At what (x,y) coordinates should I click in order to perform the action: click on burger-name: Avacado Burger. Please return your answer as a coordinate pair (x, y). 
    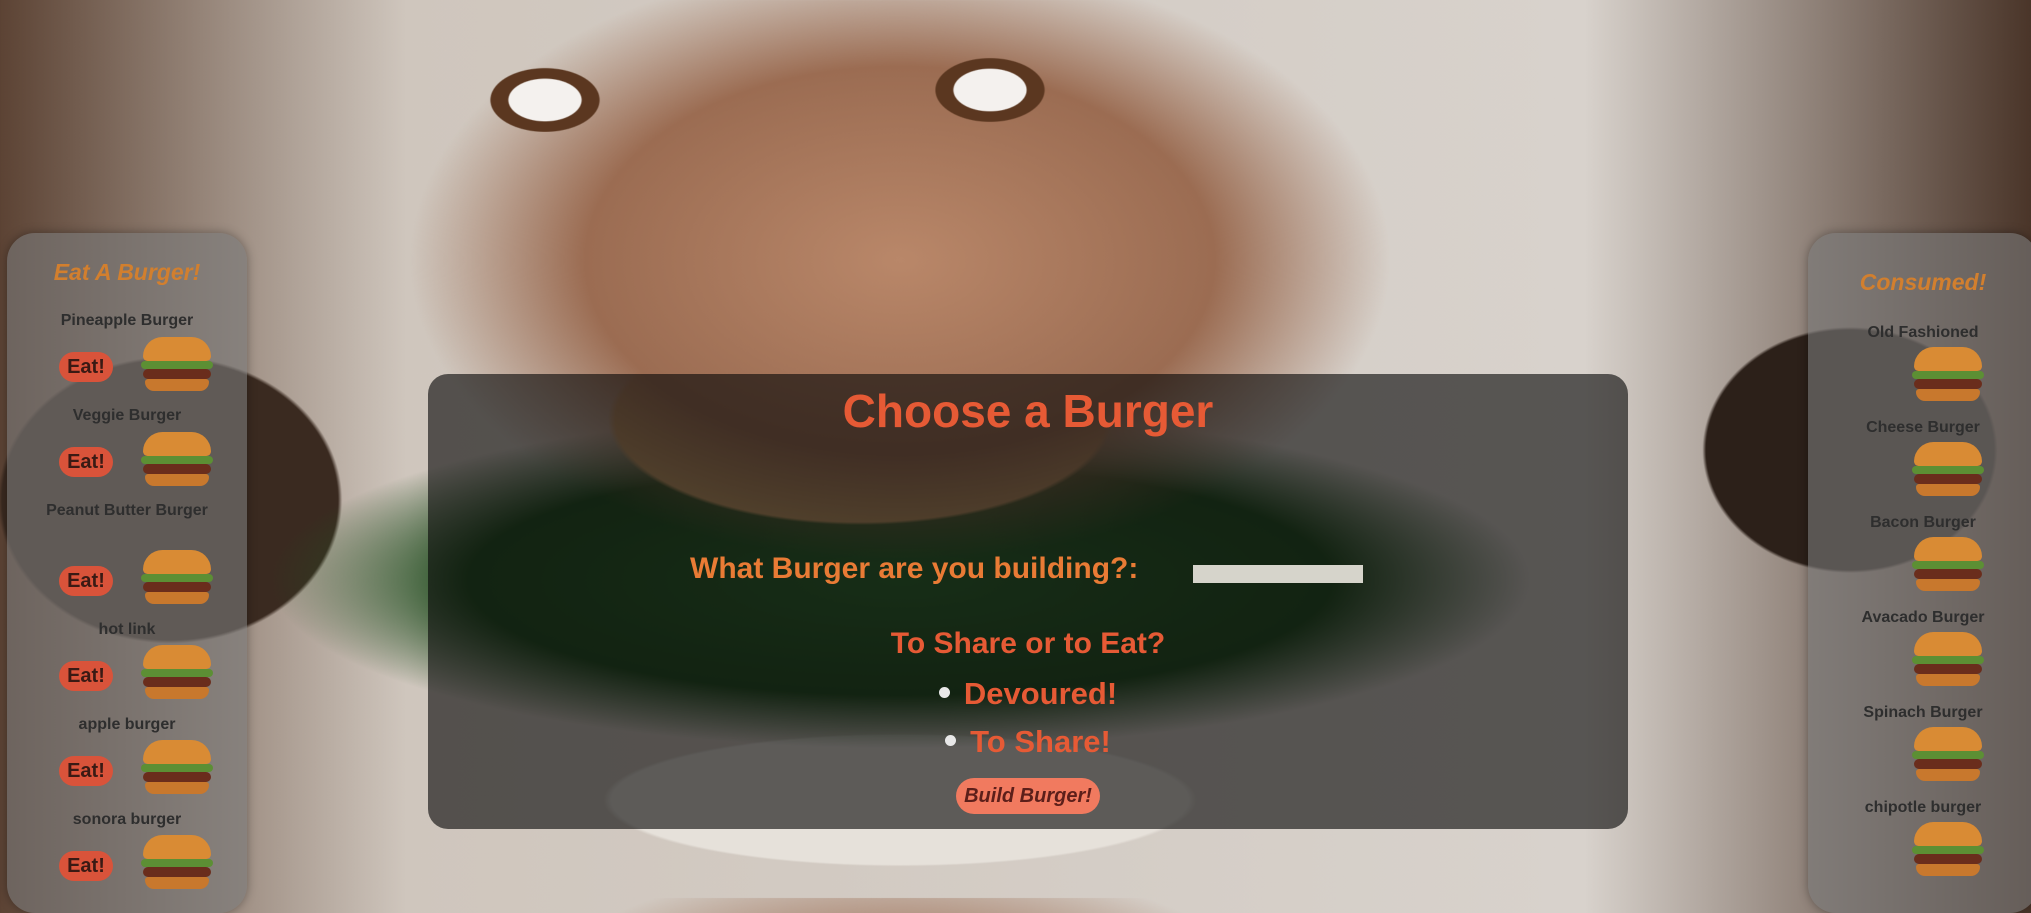
    Looking at the image, I should click on (1923, 617).